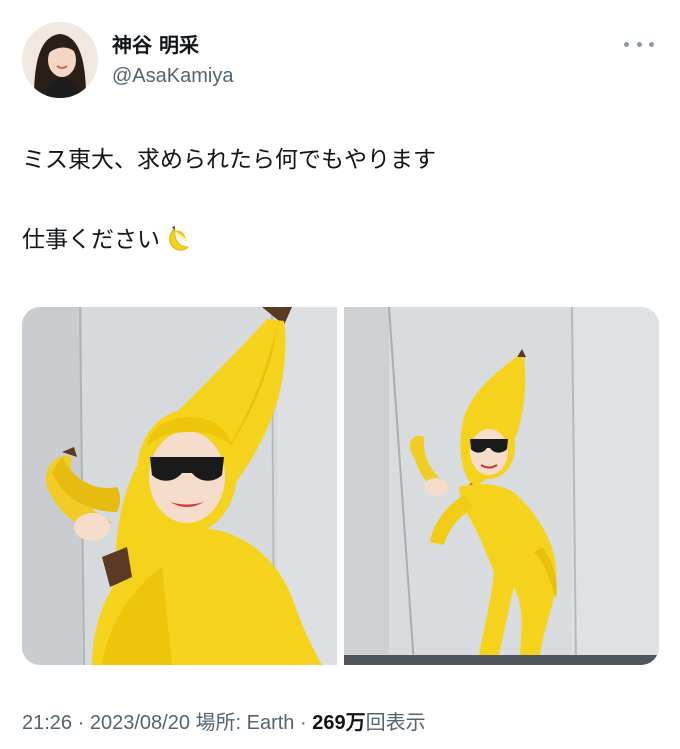 This screenshot has height=749, width=680. I want to click on tweet-date: 2023/08/20, so click(140, 723).